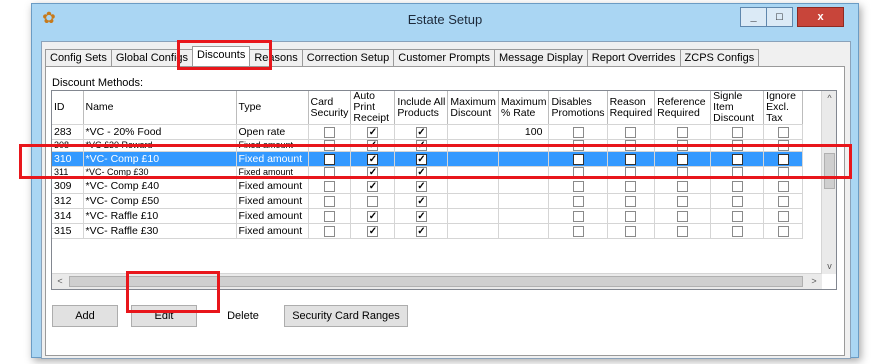 The image size is (873, 364). Describe the element at coordinates (346, 316) in the screenshot. I see `security-card-ranges-button: Security Card Ranges` at that location.